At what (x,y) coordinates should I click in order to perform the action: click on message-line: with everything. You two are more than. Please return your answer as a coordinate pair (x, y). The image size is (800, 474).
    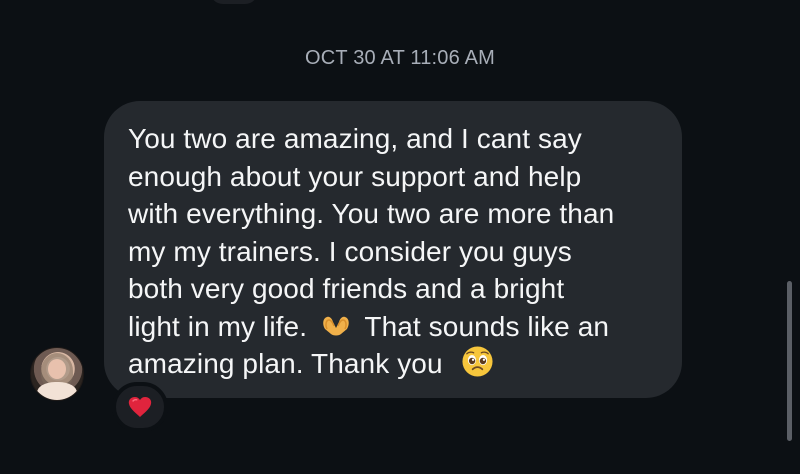
    Looking at the image, I should click on (371, 213).